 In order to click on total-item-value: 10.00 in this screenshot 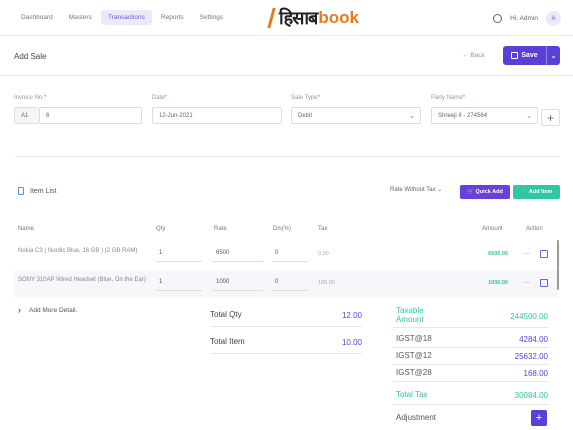, I will do `click(351, 342)`.